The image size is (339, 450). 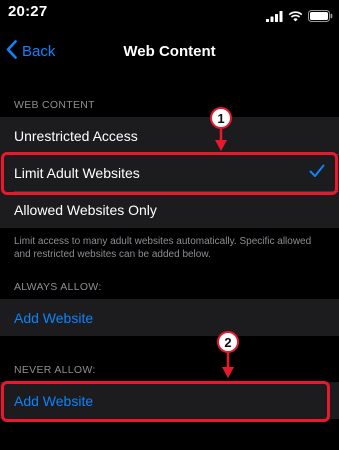 What do you see at coordinates (54, 105) in the screenshot?
I see `web-content-section-header: WEB CONTENT` at bounding box center [54, 105].